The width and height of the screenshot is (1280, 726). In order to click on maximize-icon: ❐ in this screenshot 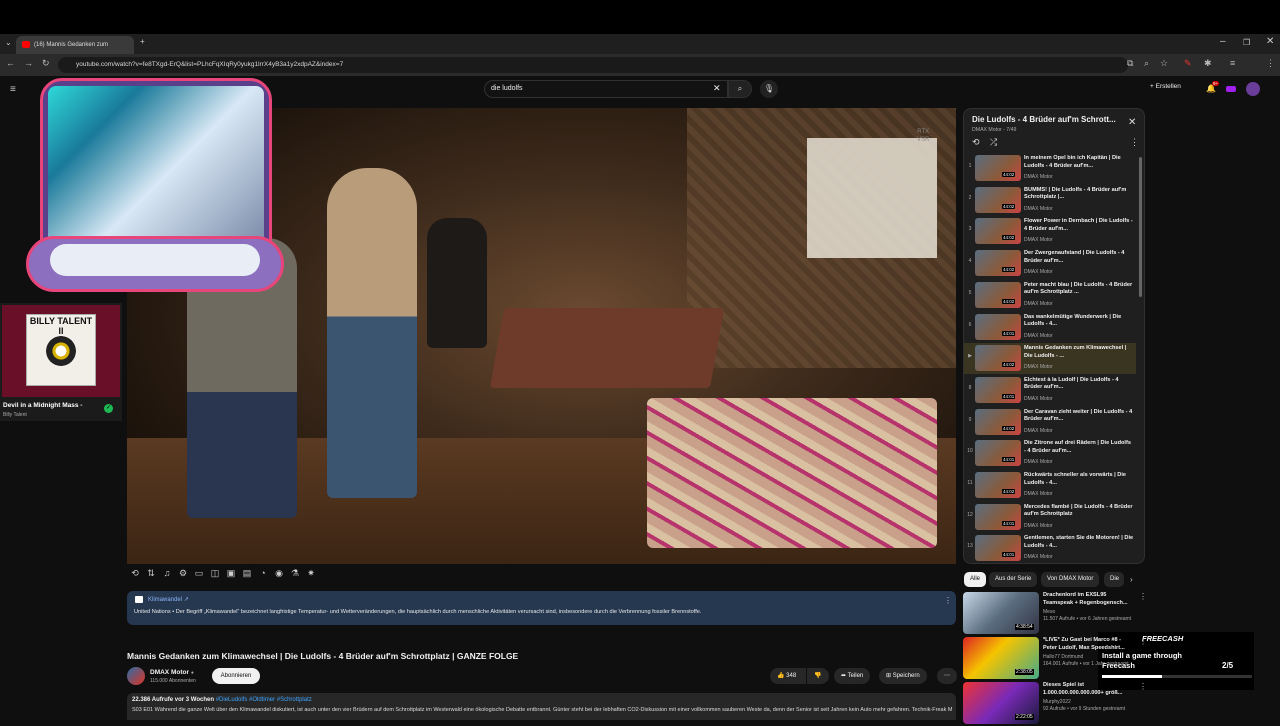, I will do `click(1246, 42)`.